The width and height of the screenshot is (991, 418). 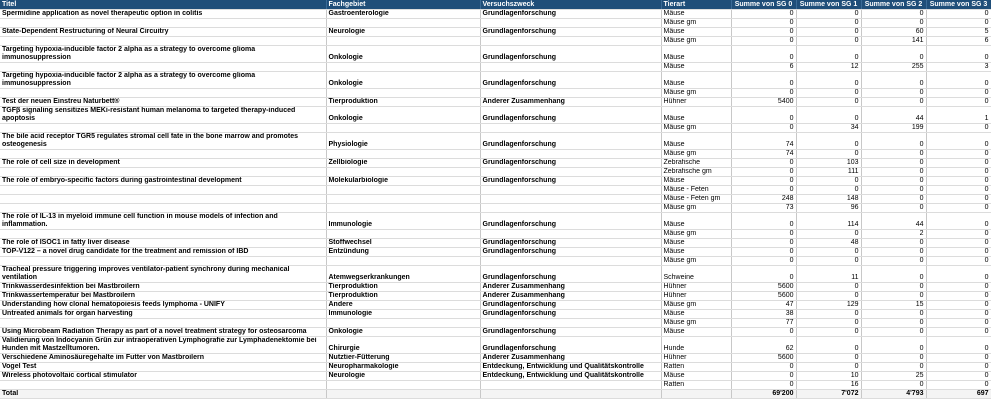 I want to click on cell-titel: Untreated animals for organ harvesting, so click(x=163, y=314).